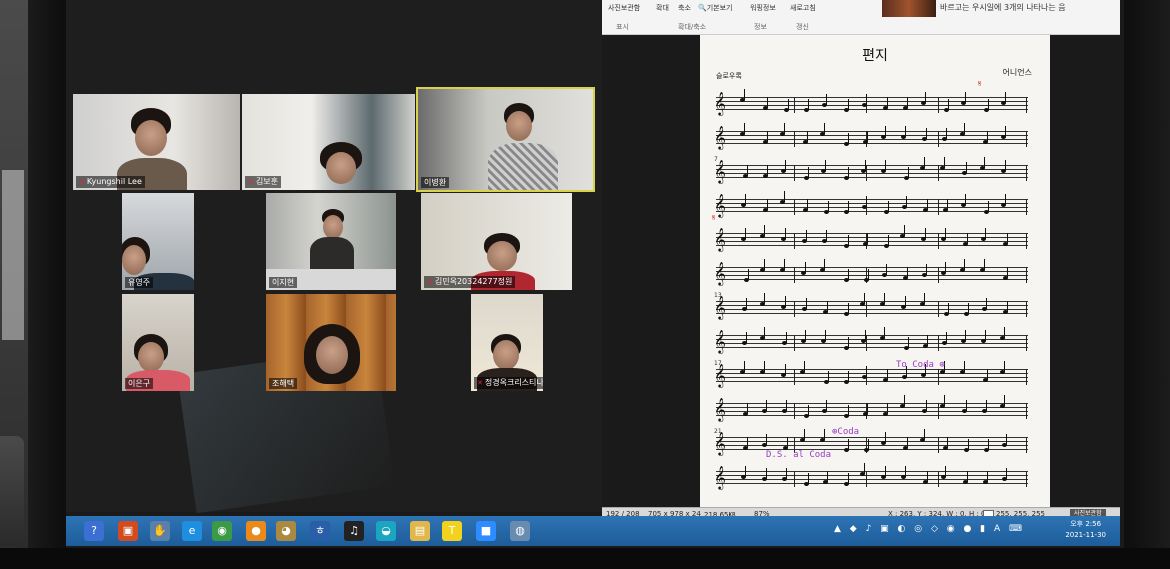 This screenshot has height=569, width=1170. What do you see at coordinates (1085, 530) in the screenshot?
I see `taskbar-clock: 오후 2:56 2021-11-30` at bounding box center [1085, 530].